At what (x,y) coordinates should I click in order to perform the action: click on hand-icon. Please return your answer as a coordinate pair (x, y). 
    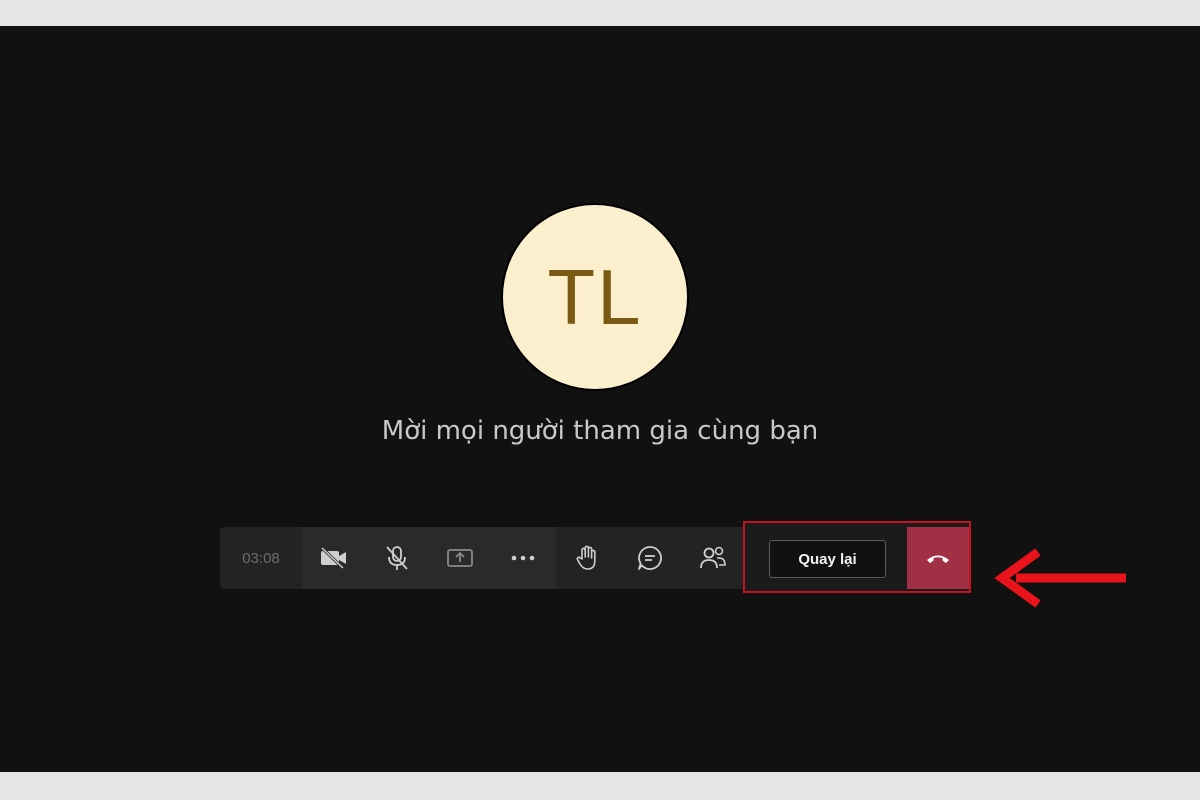
    Looking at the image, I should click on (586, 557).